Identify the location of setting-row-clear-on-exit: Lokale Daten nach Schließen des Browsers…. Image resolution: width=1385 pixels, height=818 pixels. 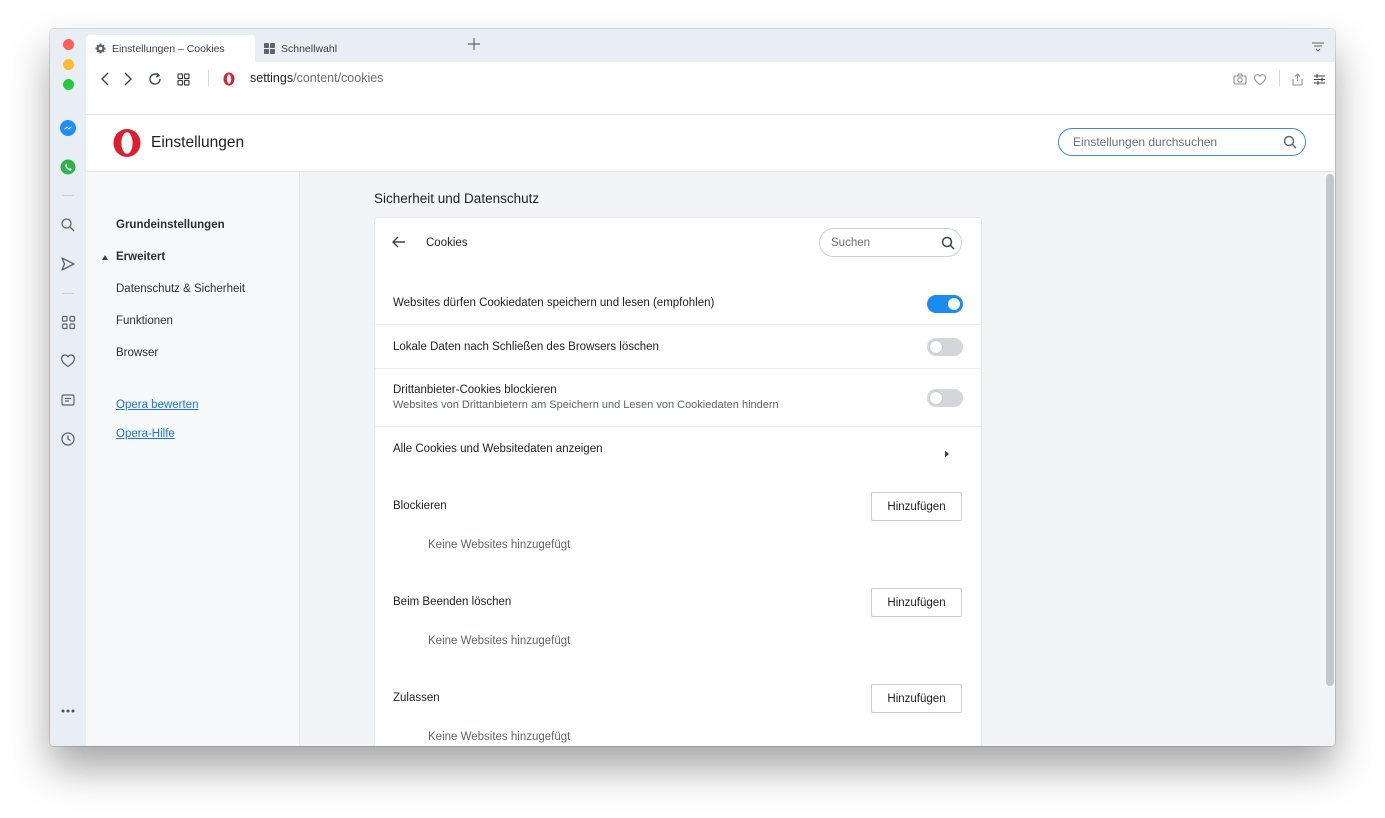
(678, 347).